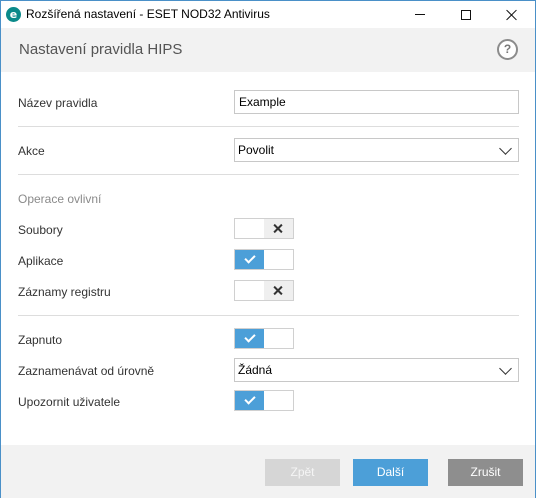 Image resolution: width=536 pixels, height=498 pixels. I want to click on help-button: ?, so click(507, 49).